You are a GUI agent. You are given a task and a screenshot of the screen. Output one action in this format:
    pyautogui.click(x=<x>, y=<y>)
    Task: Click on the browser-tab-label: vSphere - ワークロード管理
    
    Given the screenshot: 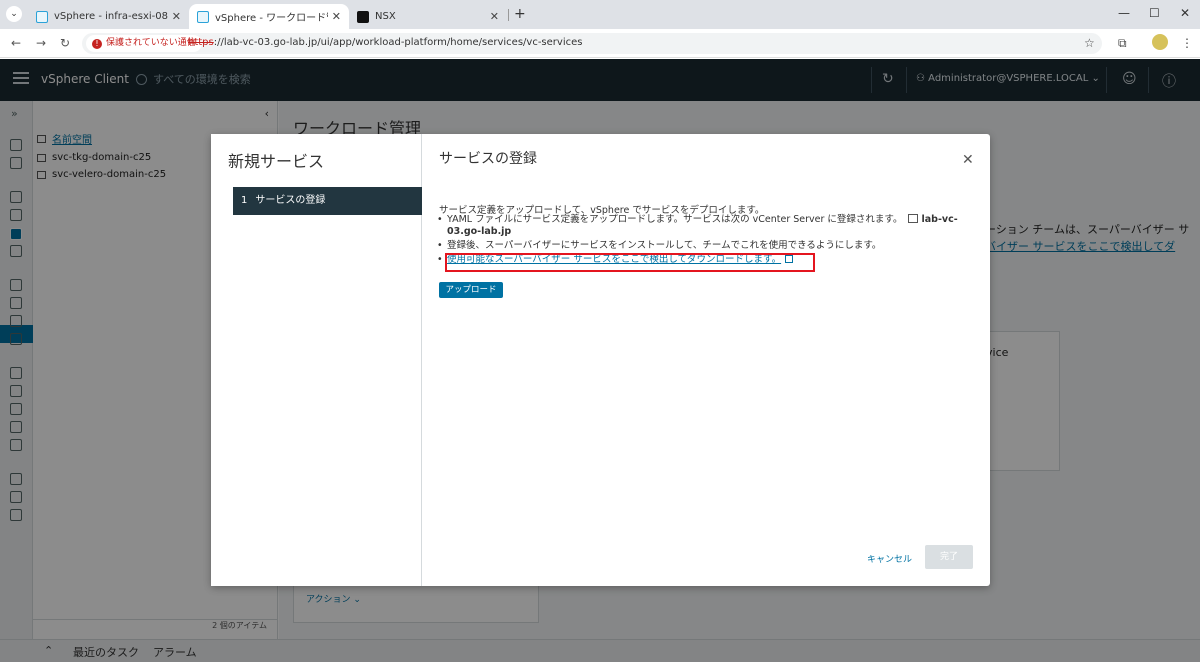 What is the action you would take?
    pyautogui.click(x=271, y=18)
    